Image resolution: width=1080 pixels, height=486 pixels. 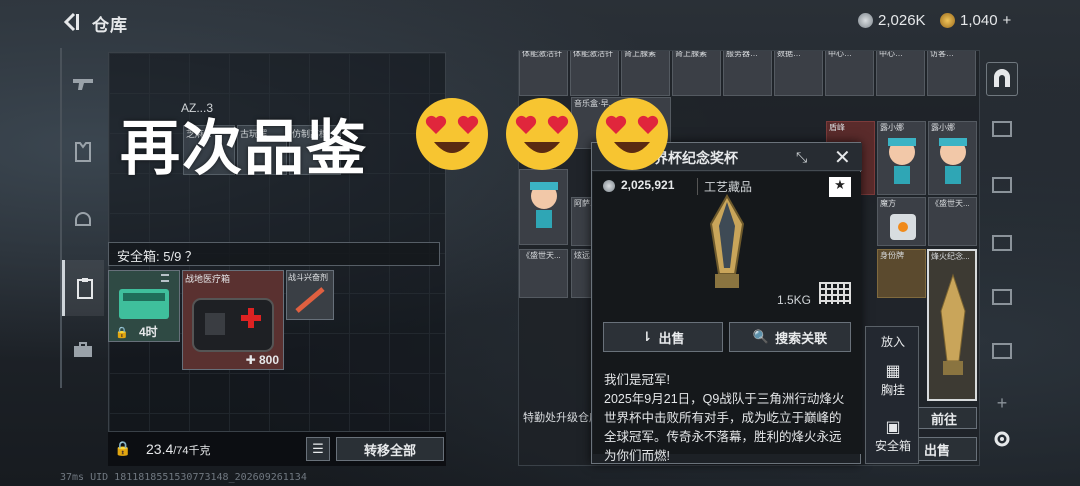 I want to click on nav-weapons, so click(x=83, y=84).